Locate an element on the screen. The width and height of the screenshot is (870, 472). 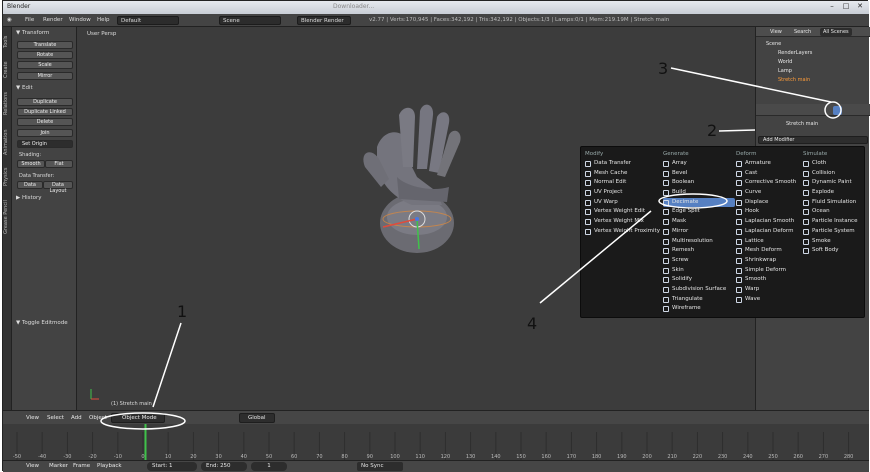
modifier-item-simple-deform: Simple Deform is located at coordinates (769, 271).